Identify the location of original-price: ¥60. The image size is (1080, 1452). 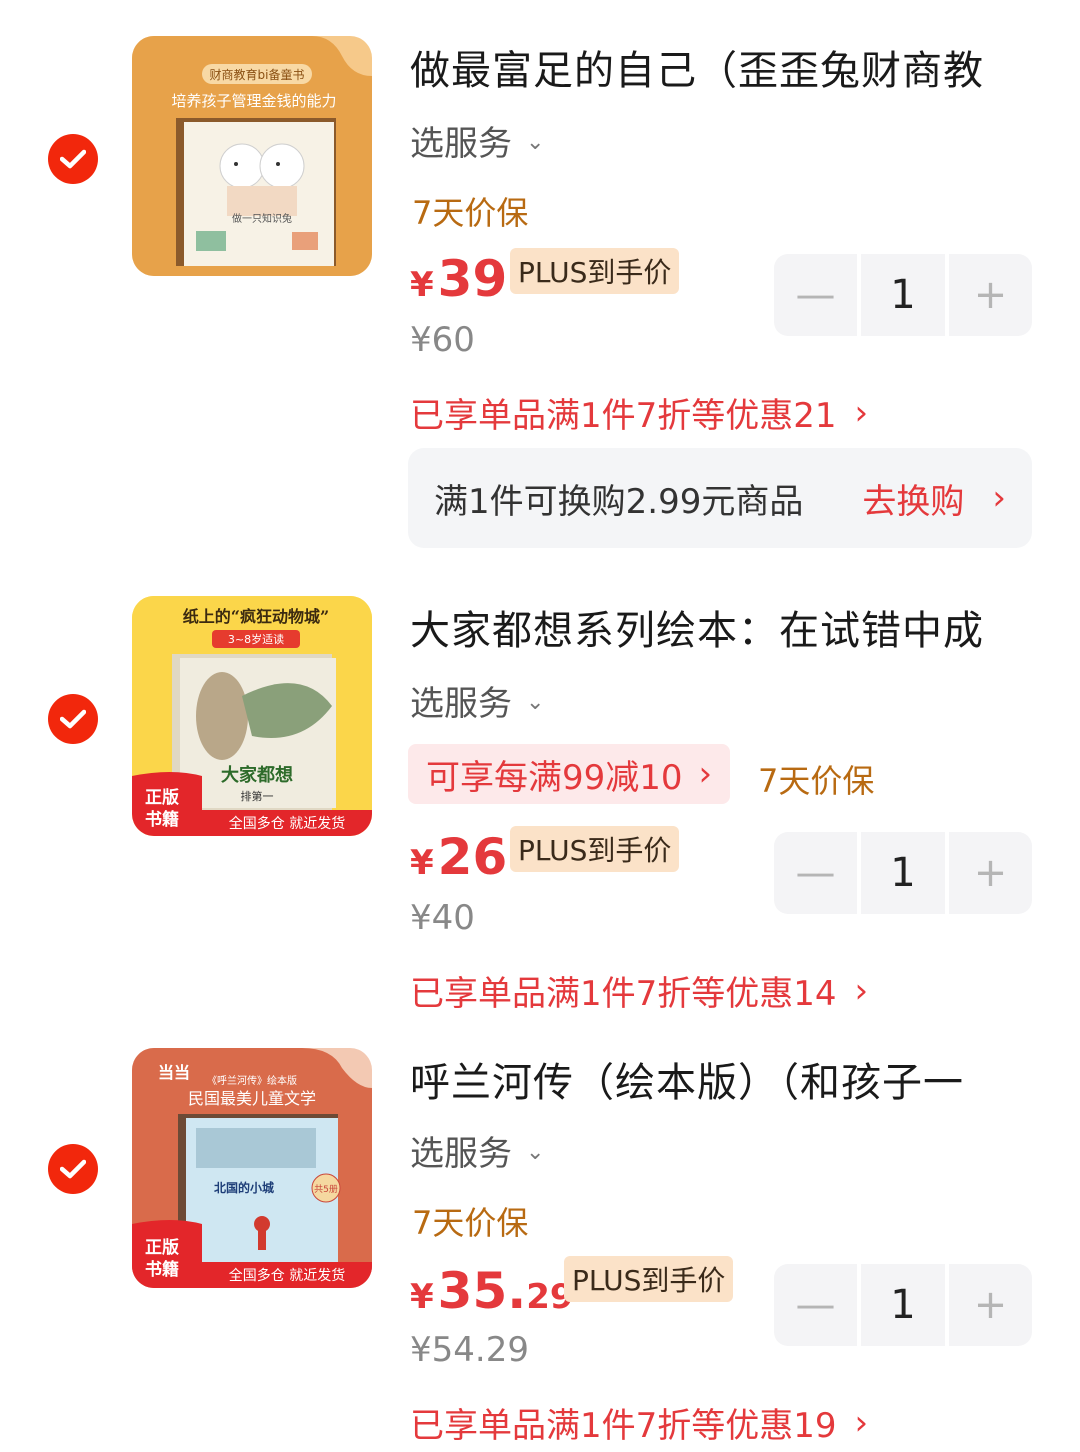
(442, 340).